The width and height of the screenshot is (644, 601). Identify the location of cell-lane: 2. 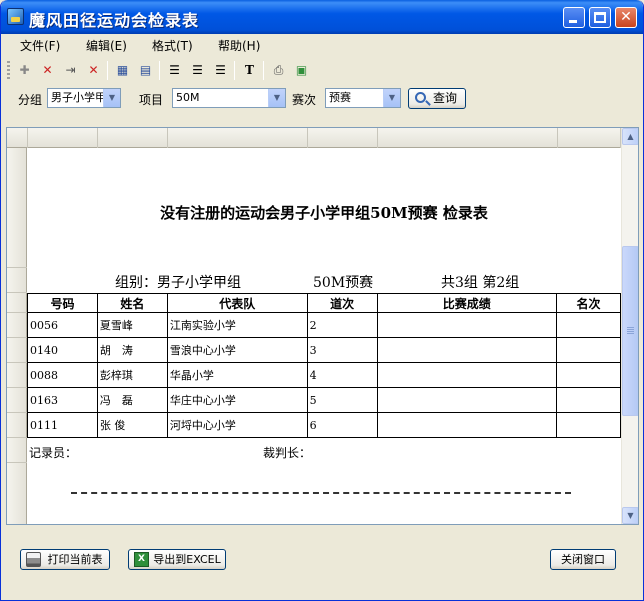
(342, 325).